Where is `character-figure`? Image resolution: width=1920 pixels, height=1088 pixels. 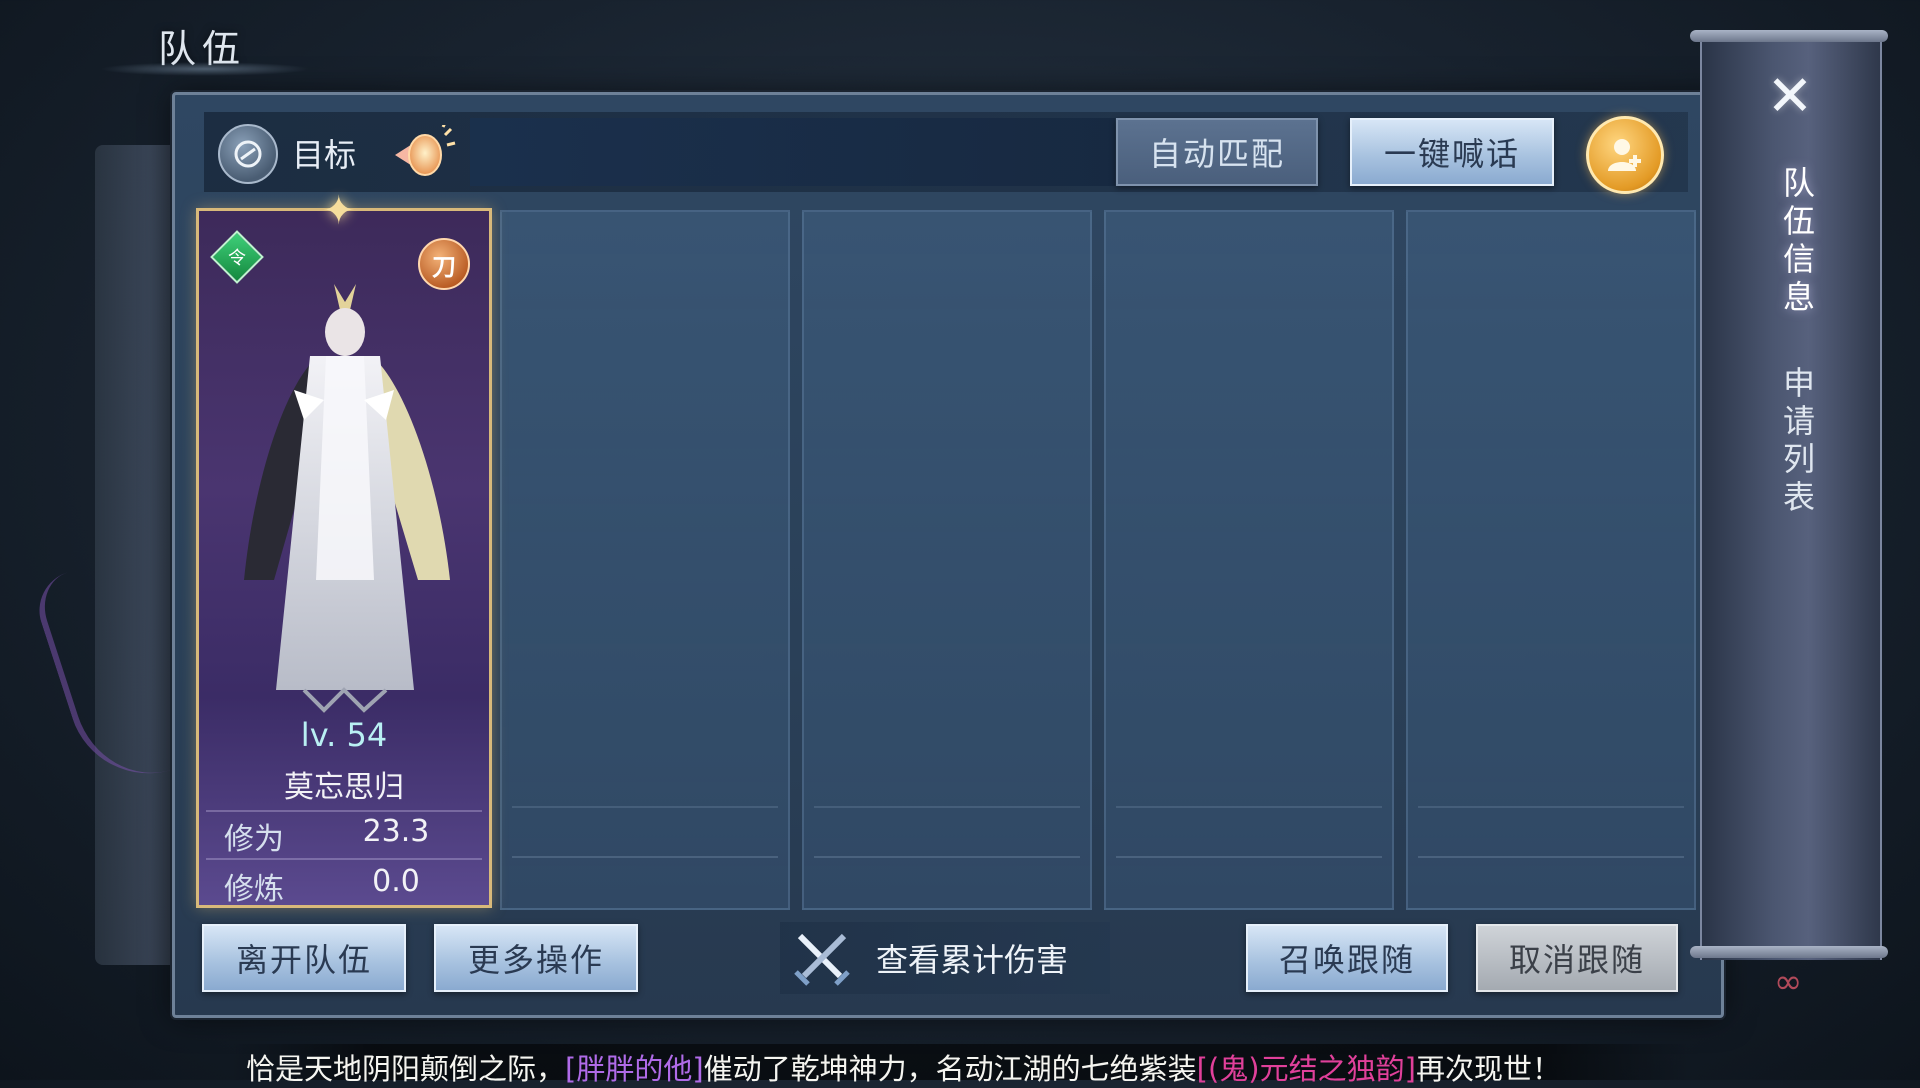 character-figure is located at coordinates (347, 498).